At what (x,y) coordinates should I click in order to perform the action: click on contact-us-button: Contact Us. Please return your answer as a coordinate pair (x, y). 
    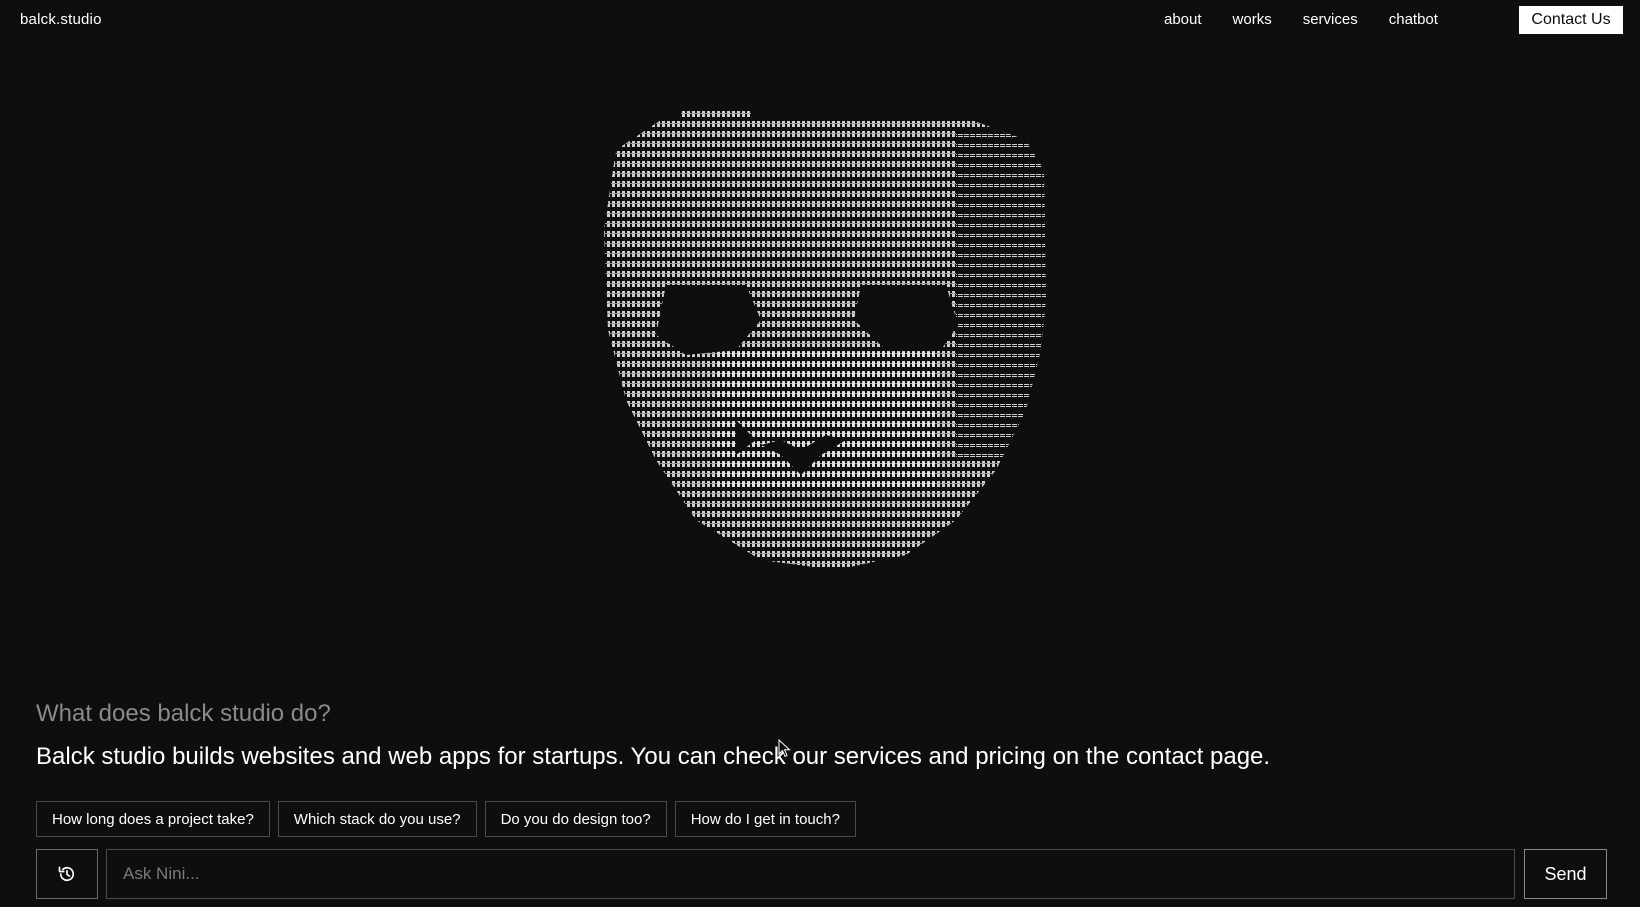
    Looking at the image, I should click on (1571, 20).